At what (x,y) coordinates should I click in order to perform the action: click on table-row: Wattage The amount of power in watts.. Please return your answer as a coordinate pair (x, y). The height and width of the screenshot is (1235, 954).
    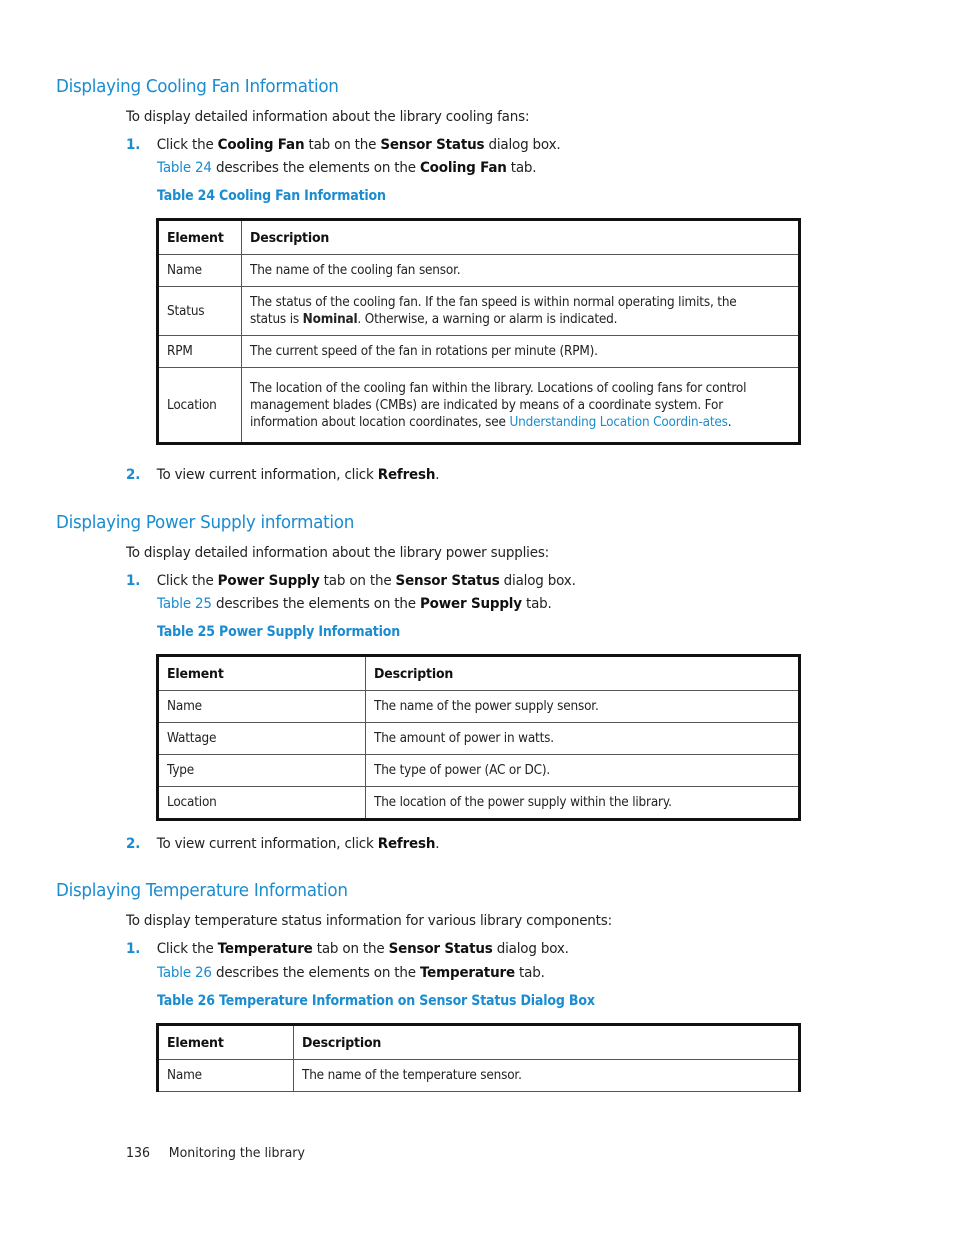
    Looking at the image, I should click on (478, 738).